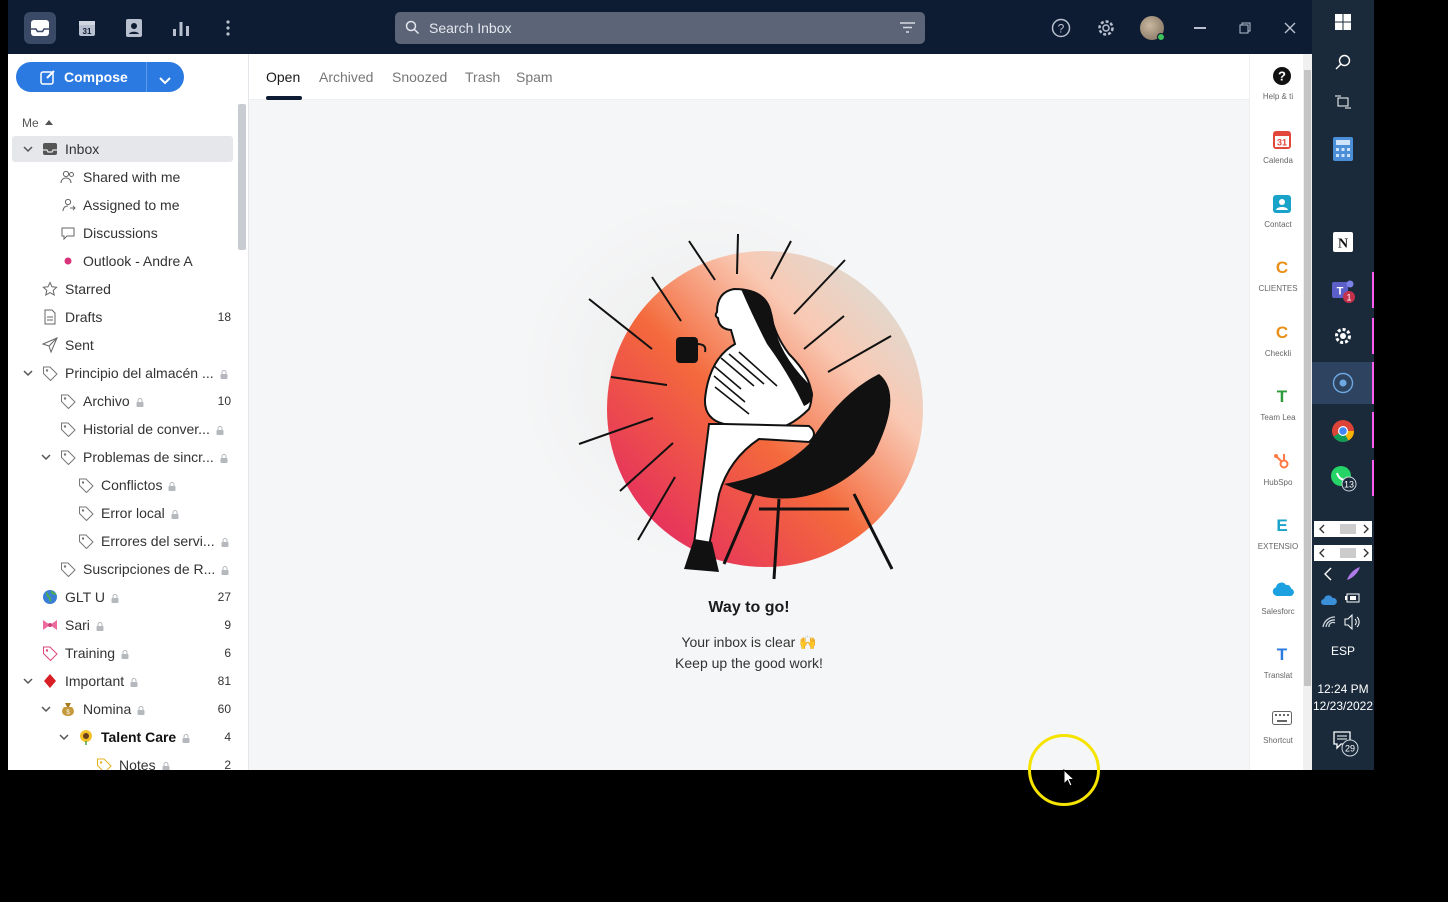 Image resolution: width=1448 pixels, height=902 pixels. Describe the element at coordinates (227, 653) in the screenshot. I see `nav-item-count: 6` at that location.